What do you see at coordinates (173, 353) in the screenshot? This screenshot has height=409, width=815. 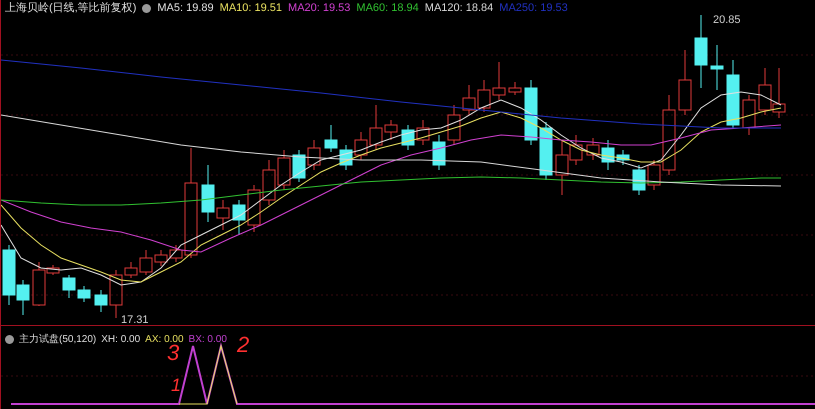 I see `handwritten-number: 3` at bounding box center [173, 353].